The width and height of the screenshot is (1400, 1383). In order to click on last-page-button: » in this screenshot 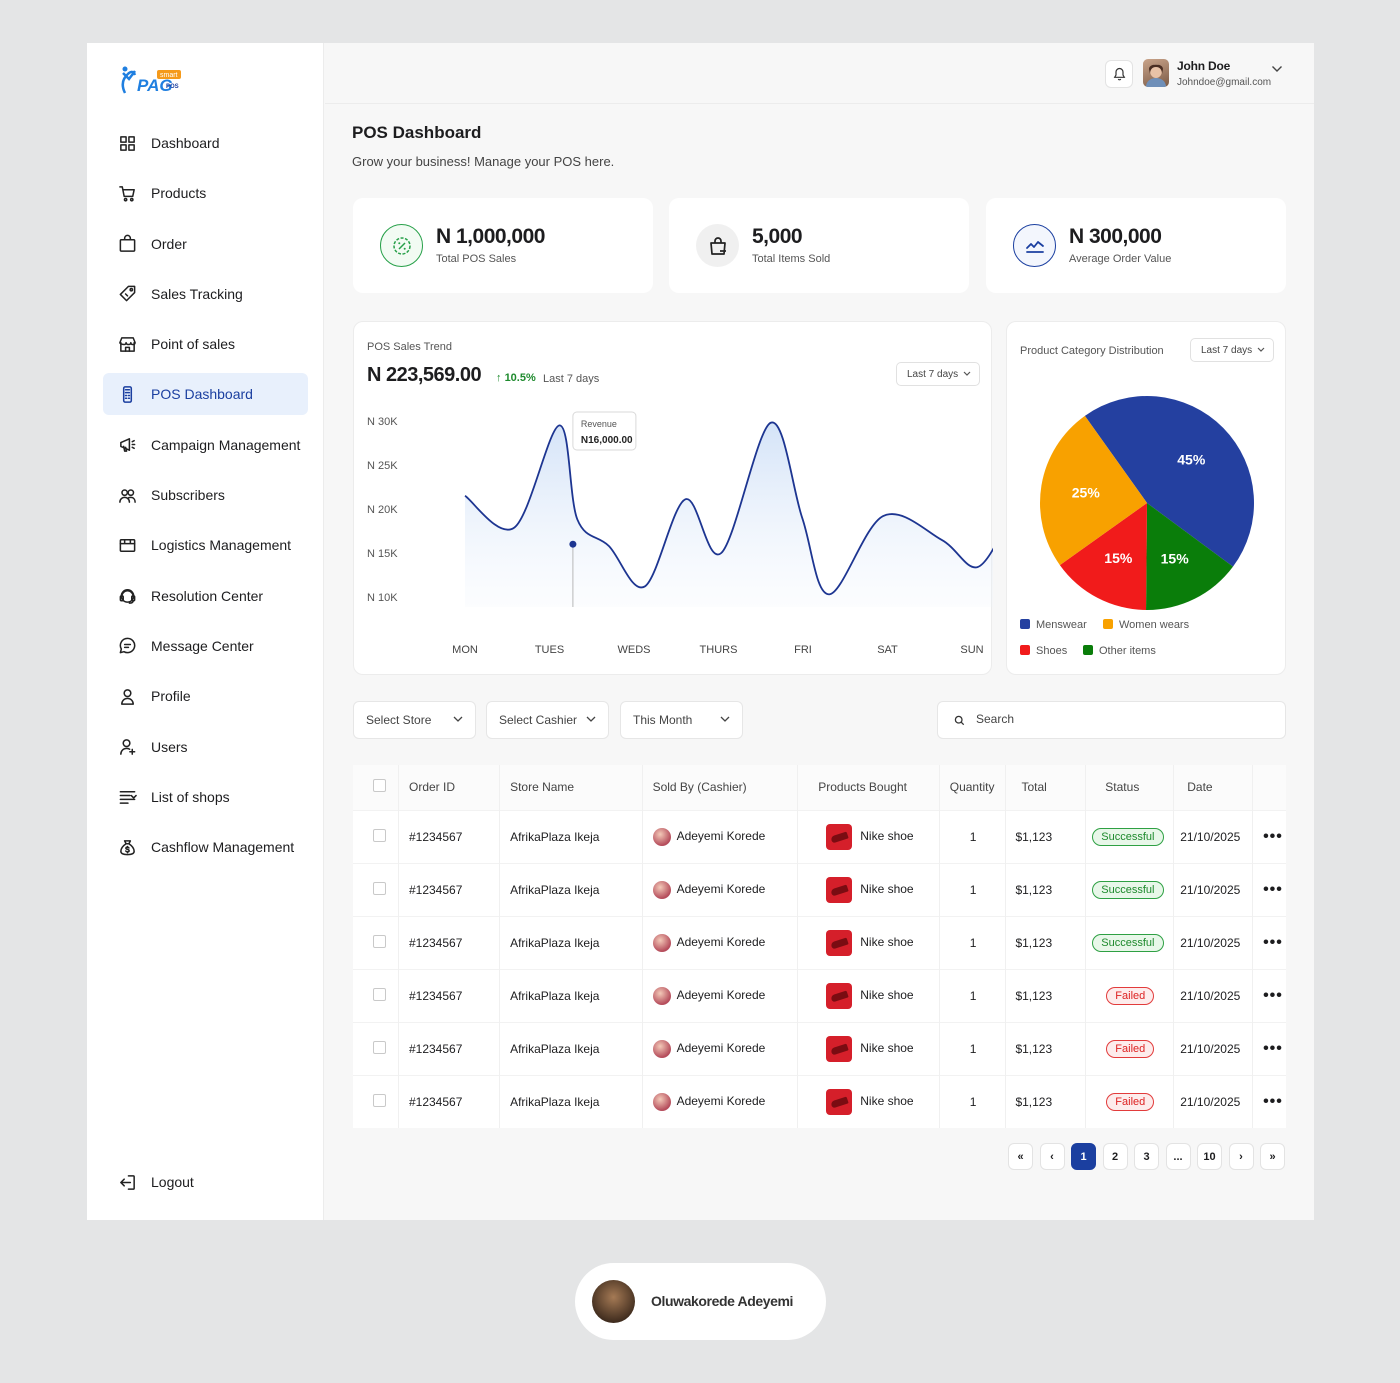, I will do `click(1272, 1156)`.